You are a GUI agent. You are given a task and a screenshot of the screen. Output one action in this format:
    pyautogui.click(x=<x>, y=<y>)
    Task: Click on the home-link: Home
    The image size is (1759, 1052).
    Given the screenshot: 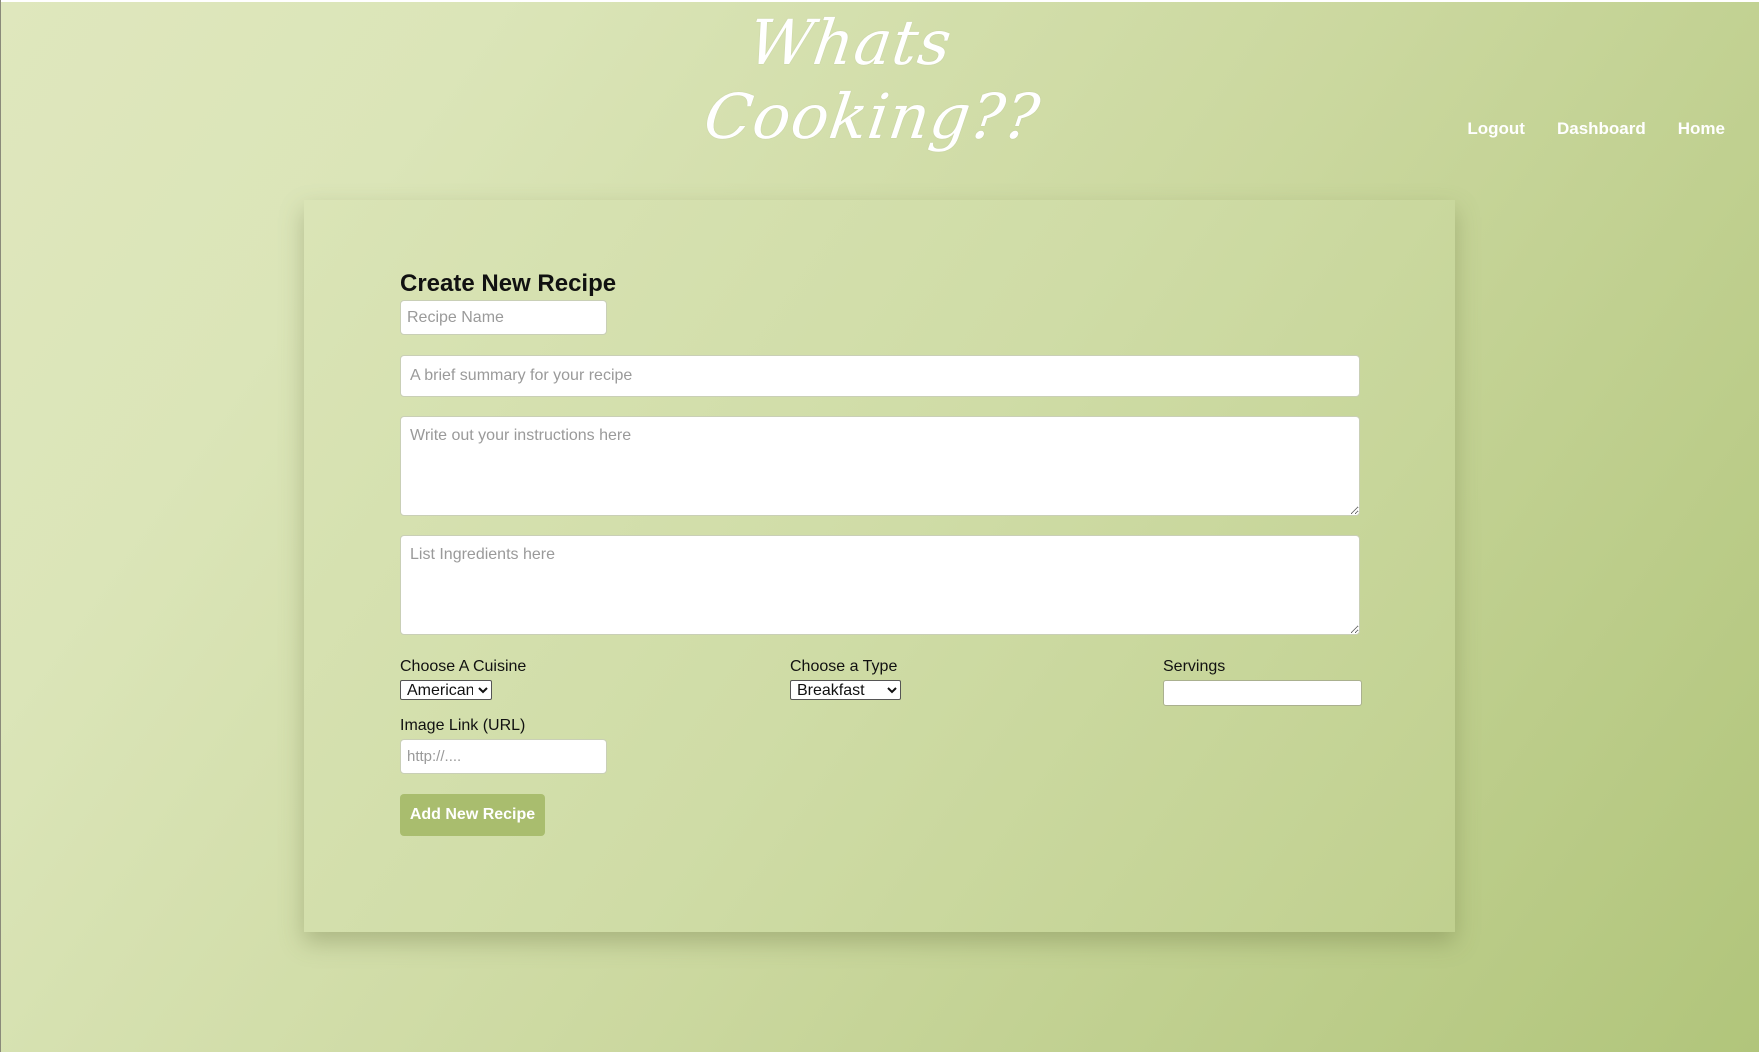 What is the action you would take?
    pyautogui.click(x=1701, y=129)
    